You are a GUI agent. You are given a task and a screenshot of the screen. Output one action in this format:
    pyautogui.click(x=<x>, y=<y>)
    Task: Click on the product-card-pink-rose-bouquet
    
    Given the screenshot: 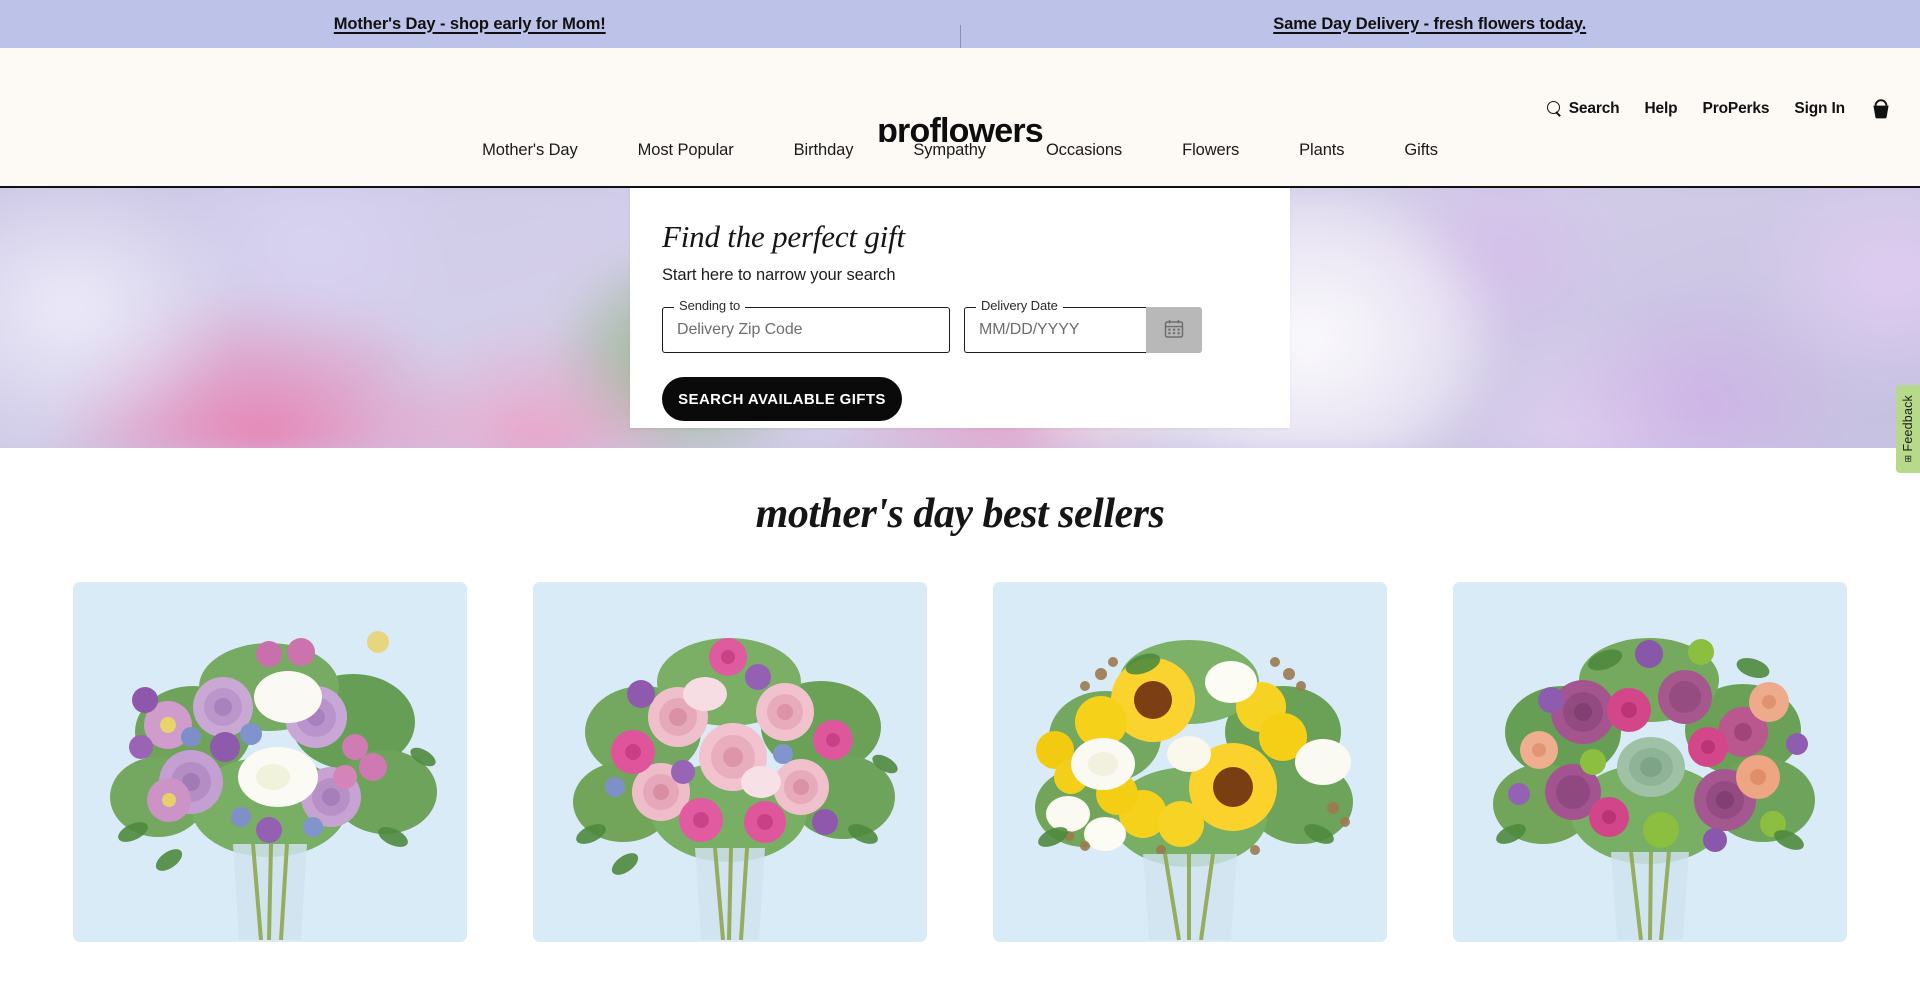 What is the action you would take?
    pyautogui.click(x=730, y=762)
    